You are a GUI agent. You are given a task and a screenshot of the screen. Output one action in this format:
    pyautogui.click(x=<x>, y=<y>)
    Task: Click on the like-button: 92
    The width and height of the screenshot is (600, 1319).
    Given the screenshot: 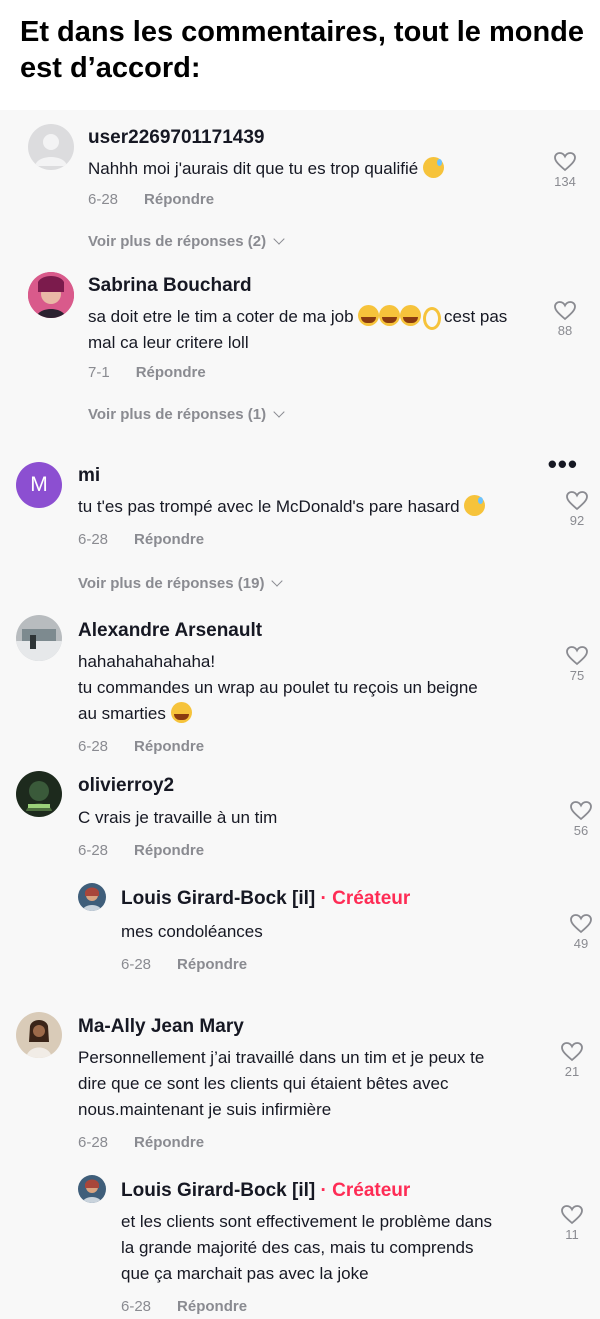 What is the action you would take?
    pyautogui.click(x=577, y=509)
    